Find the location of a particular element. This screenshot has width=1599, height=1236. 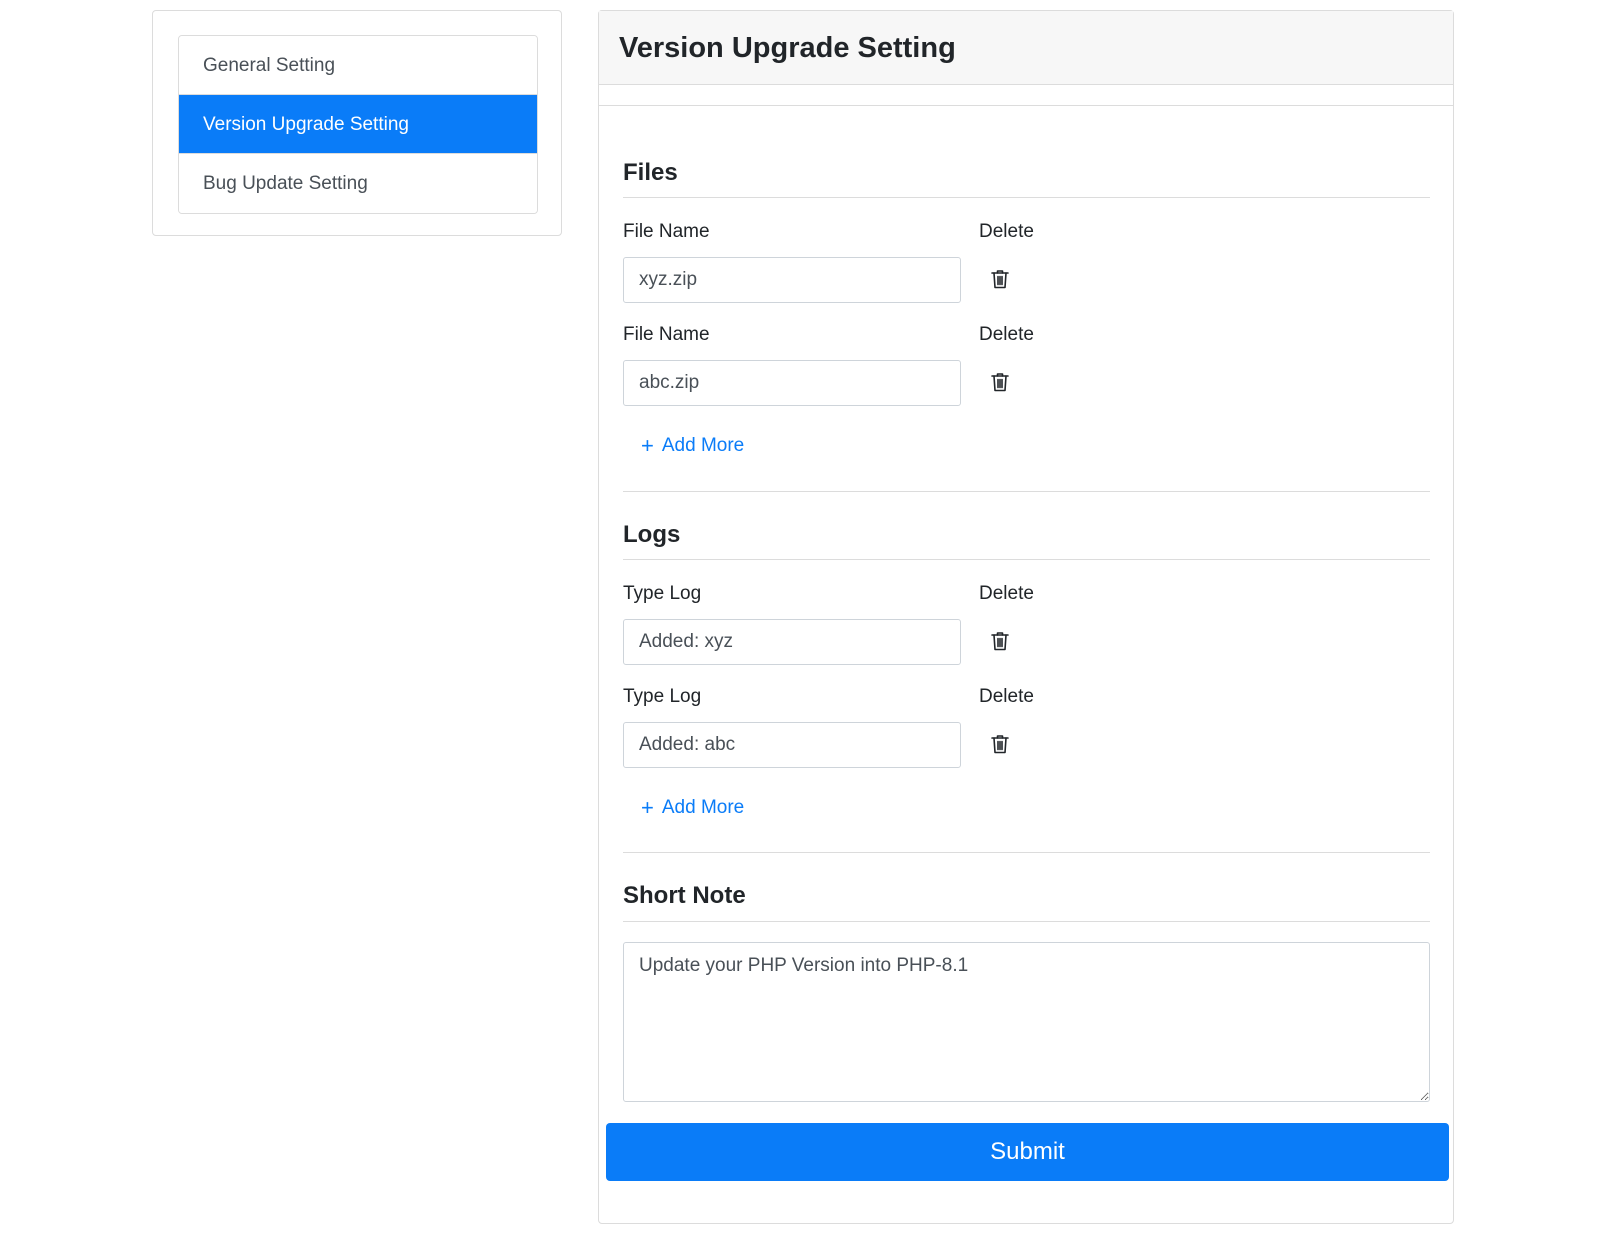

logs-heading: Logs is located at coordinates (652, 534).